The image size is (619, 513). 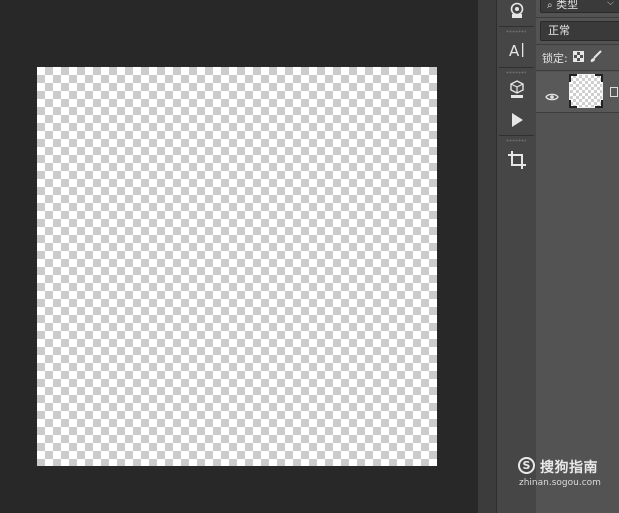 I want to click on layers-panel: ⌕ 类型 ⌵ 正常 锁定:, so click(x=577, y=256).